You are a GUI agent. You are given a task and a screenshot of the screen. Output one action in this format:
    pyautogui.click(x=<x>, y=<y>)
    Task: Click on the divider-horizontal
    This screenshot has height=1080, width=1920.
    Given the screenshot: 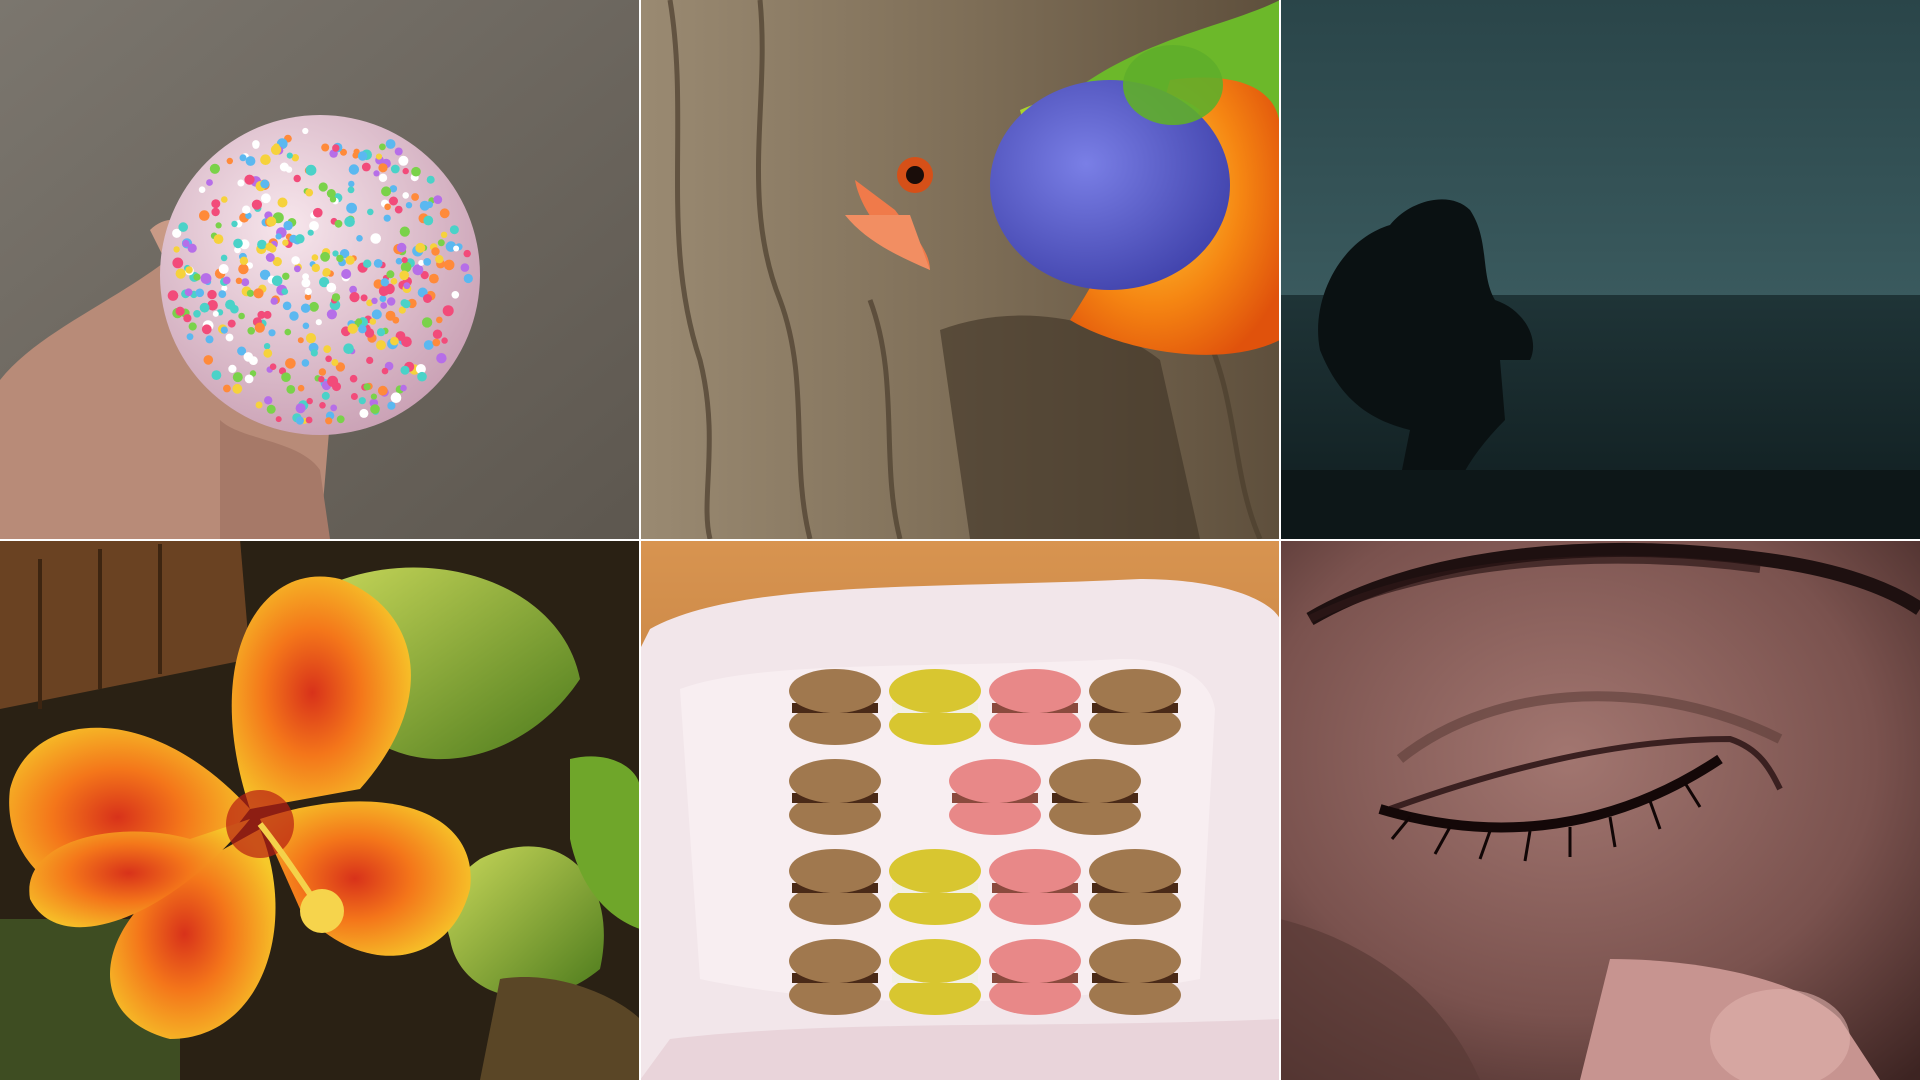 What is the action you would take?
    pyautogui.click(x=960, y=540)
    